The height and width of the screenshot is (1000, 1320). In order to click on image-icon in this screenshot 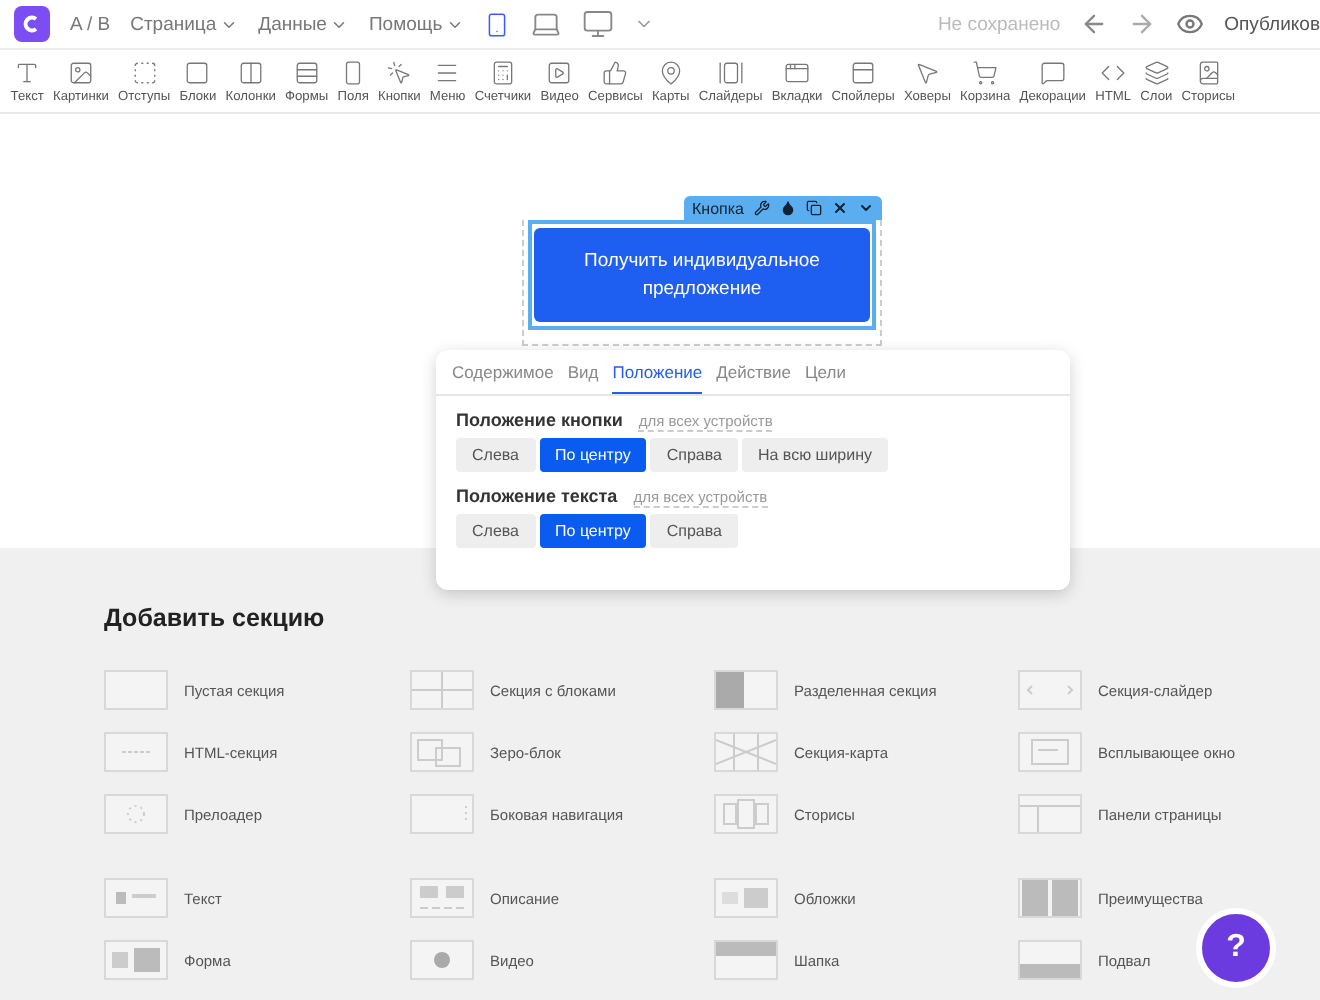, I will do `click(80, 72)`.